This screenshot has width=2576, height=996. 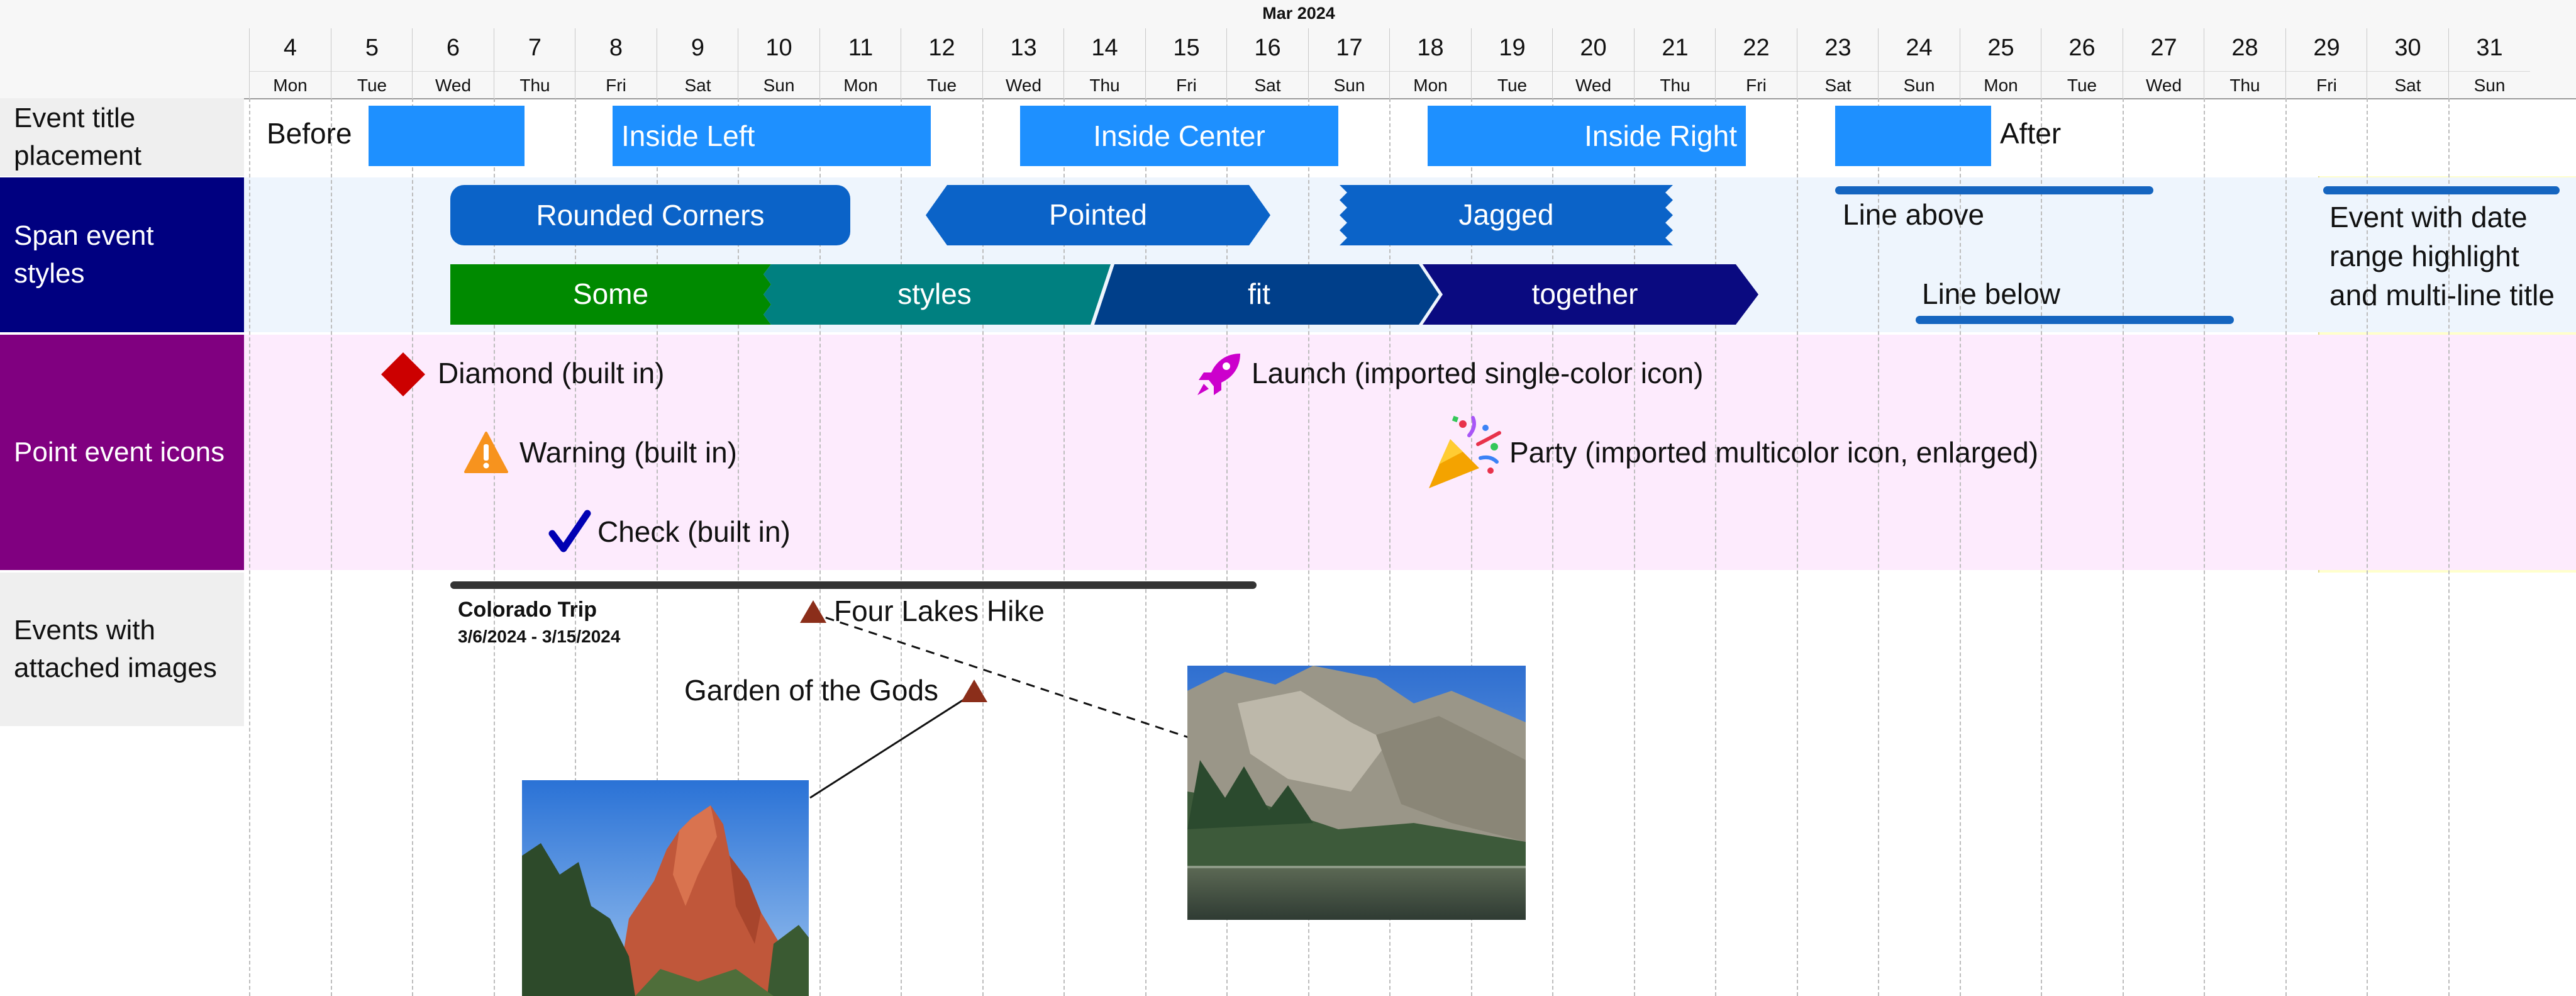 What do you see at coordinates (974, 690) in the screenshot?
I see `garden-marker-icon` at bounding box center [974, 690].